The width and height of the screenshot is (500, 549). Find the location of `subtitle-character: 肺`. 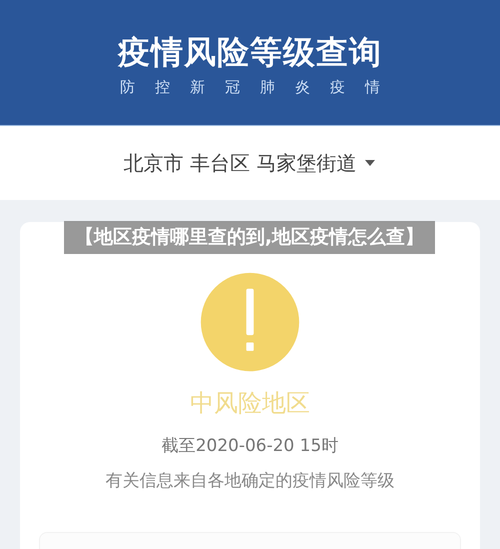

subtitle-character: 肺 is located at coordinates (267, 87).